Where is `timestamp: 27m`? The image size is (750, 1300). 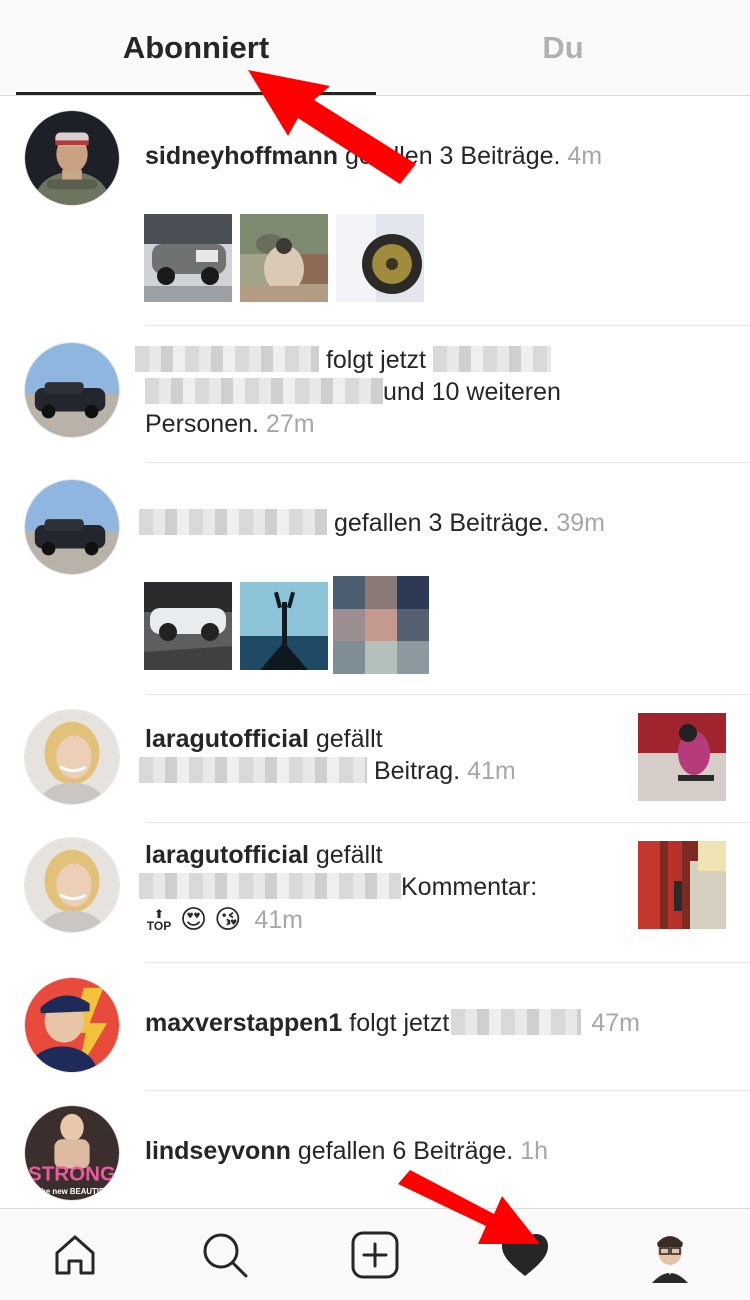
timestamp: 27m is located at coordinates (290, 424).